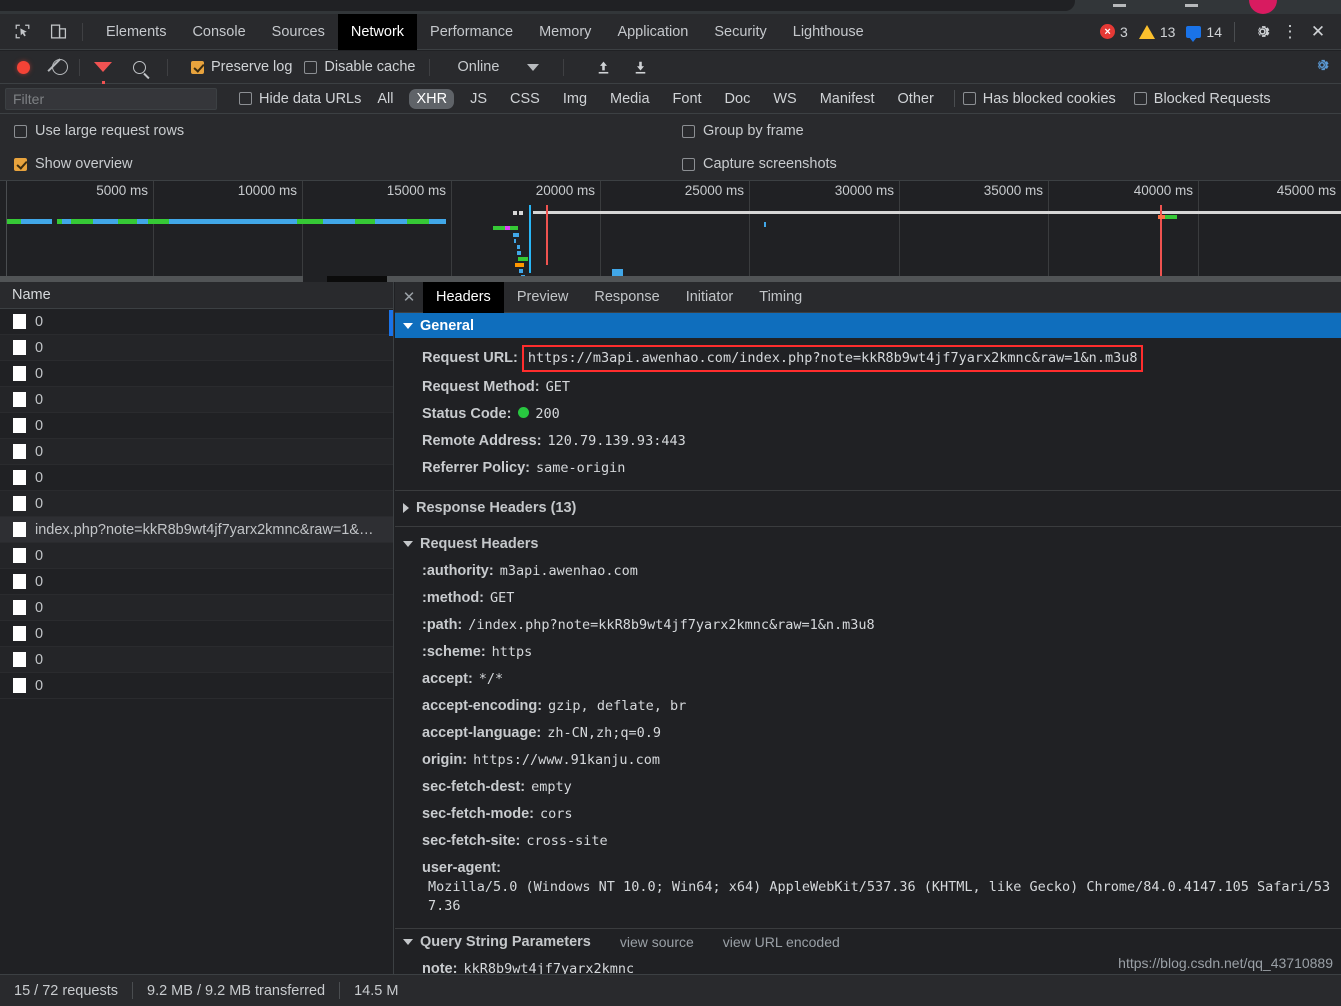  I want to click on filter-type-css: CSS, so click(525, 99).